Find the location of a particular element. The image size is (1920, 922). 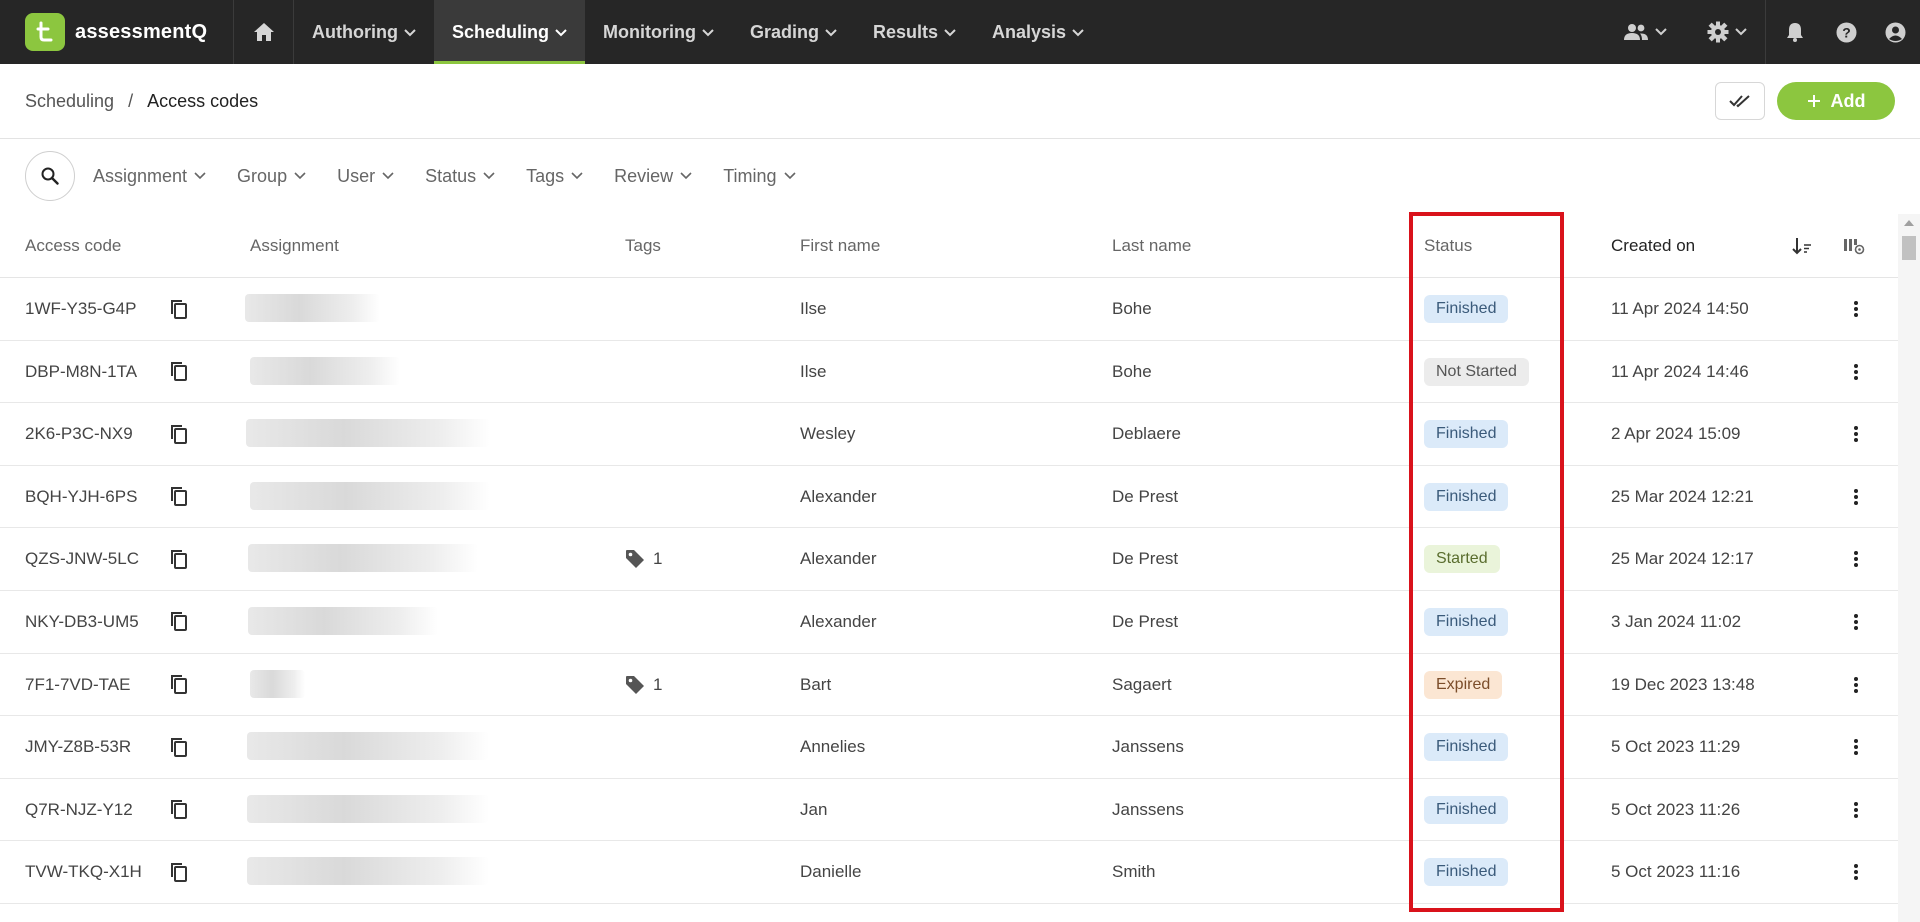

nav-results: Results is located at coordinates (914, 32).